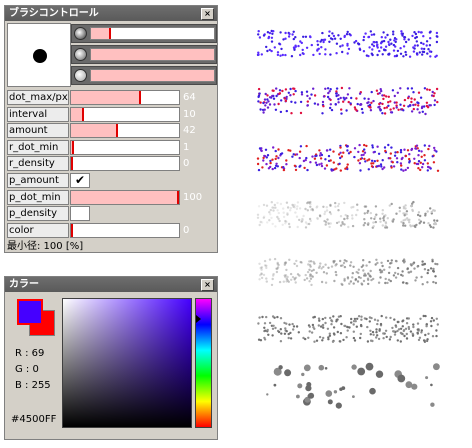  I want to click on hue-marker-icon, so click(198, 318).